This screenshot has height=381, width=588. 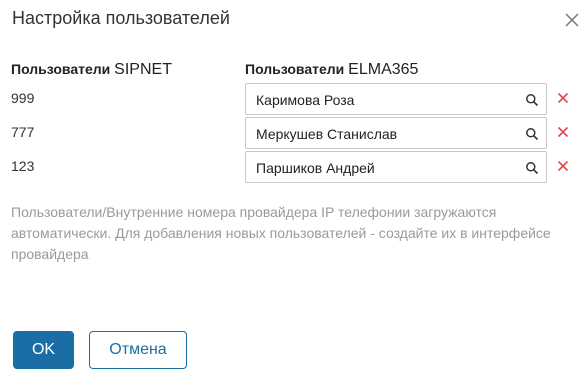 What do you see at coordinates (327, 134) in the screenshot?
I see `elma-user-value: Меркушев Станислав` at bounding box center [327, 134].